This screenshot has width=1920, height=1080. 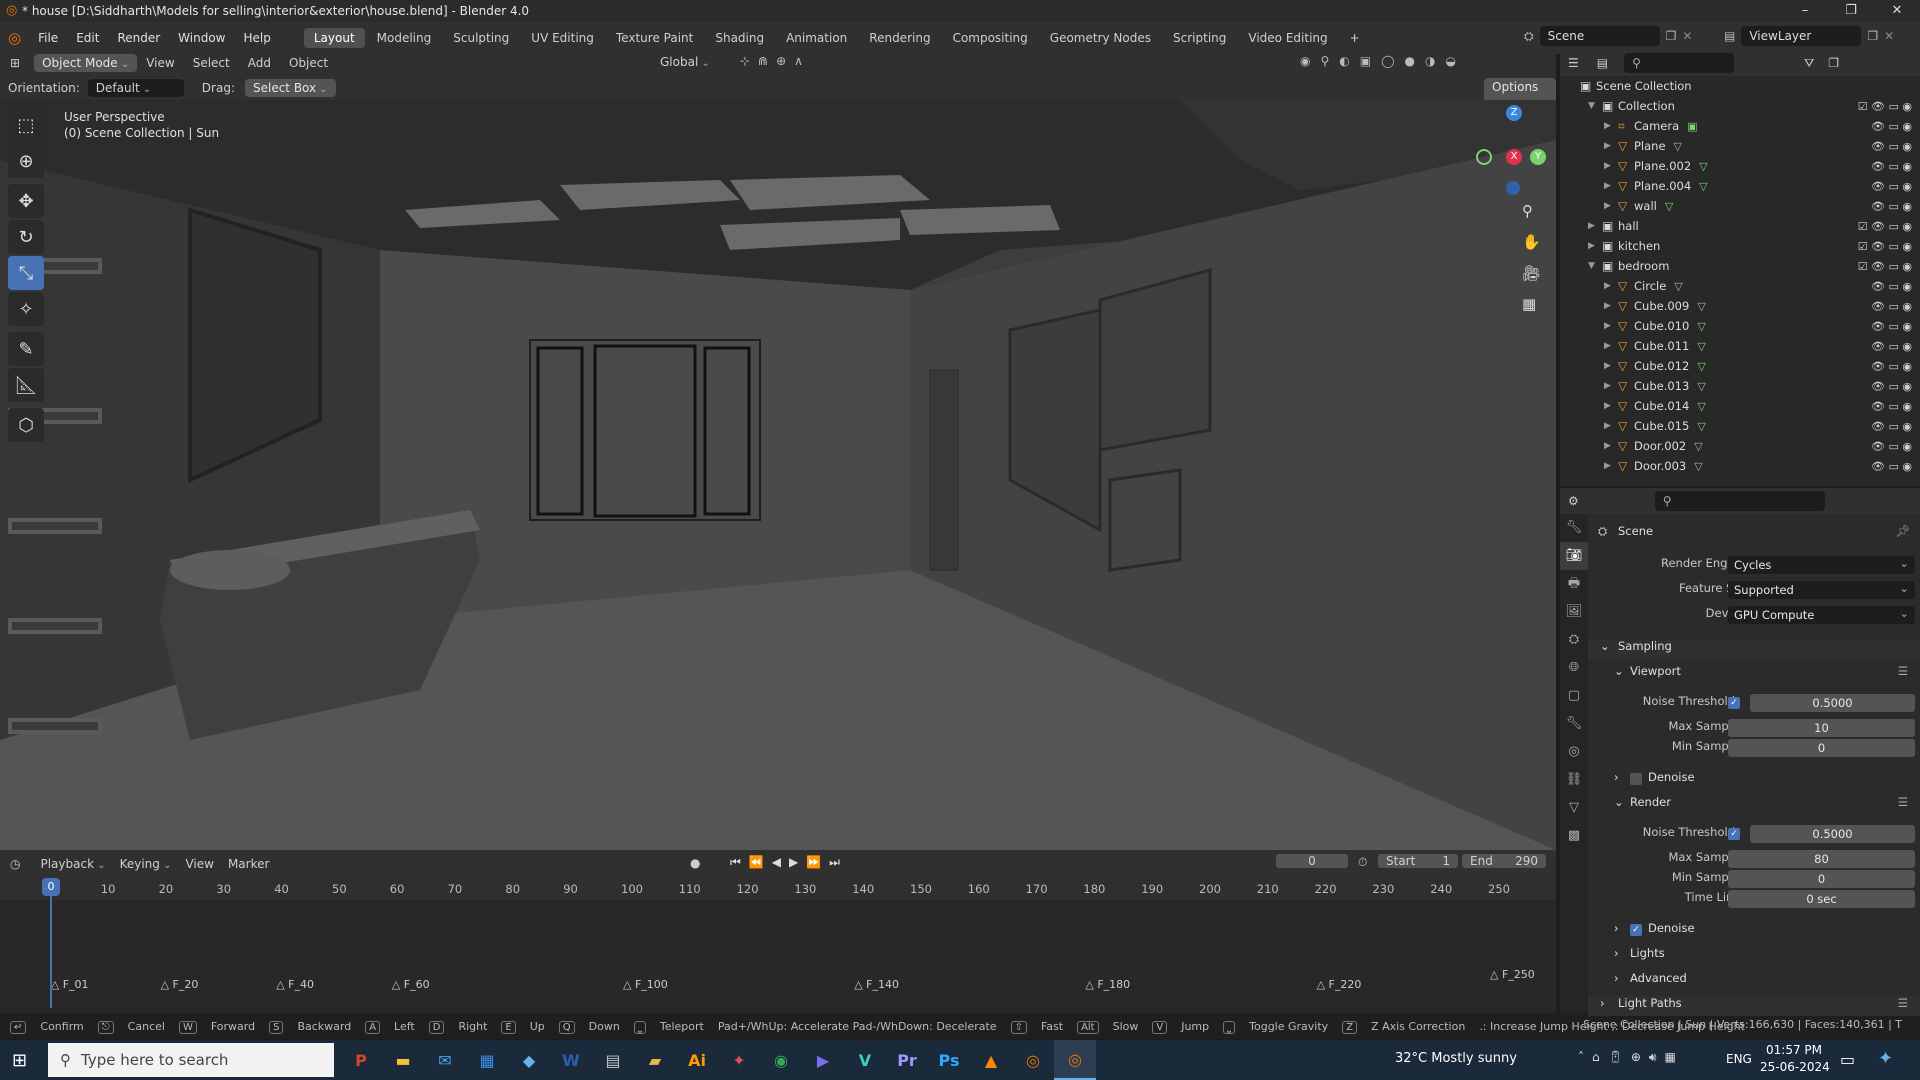 I want to click on timeline-marker: △ F_220, so click(x=1339, y=984).